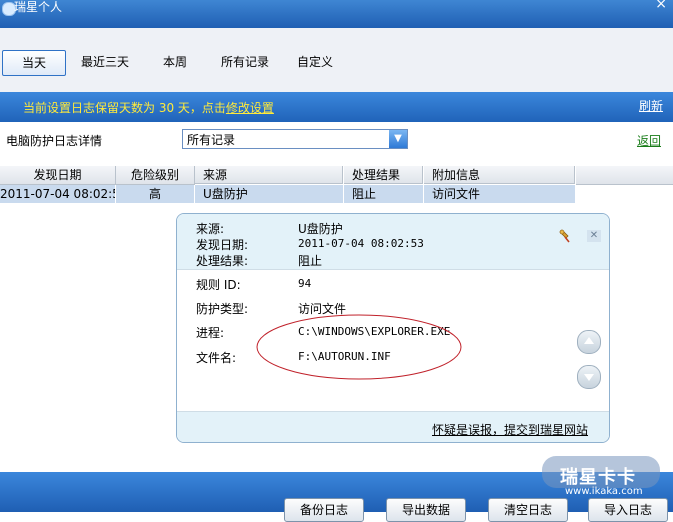 This screenshot has height=522, width=673. What do you see at coordinates (589, 377) in the screenshot?
I see `scroll-down-button` at bounding box center [589, 377].